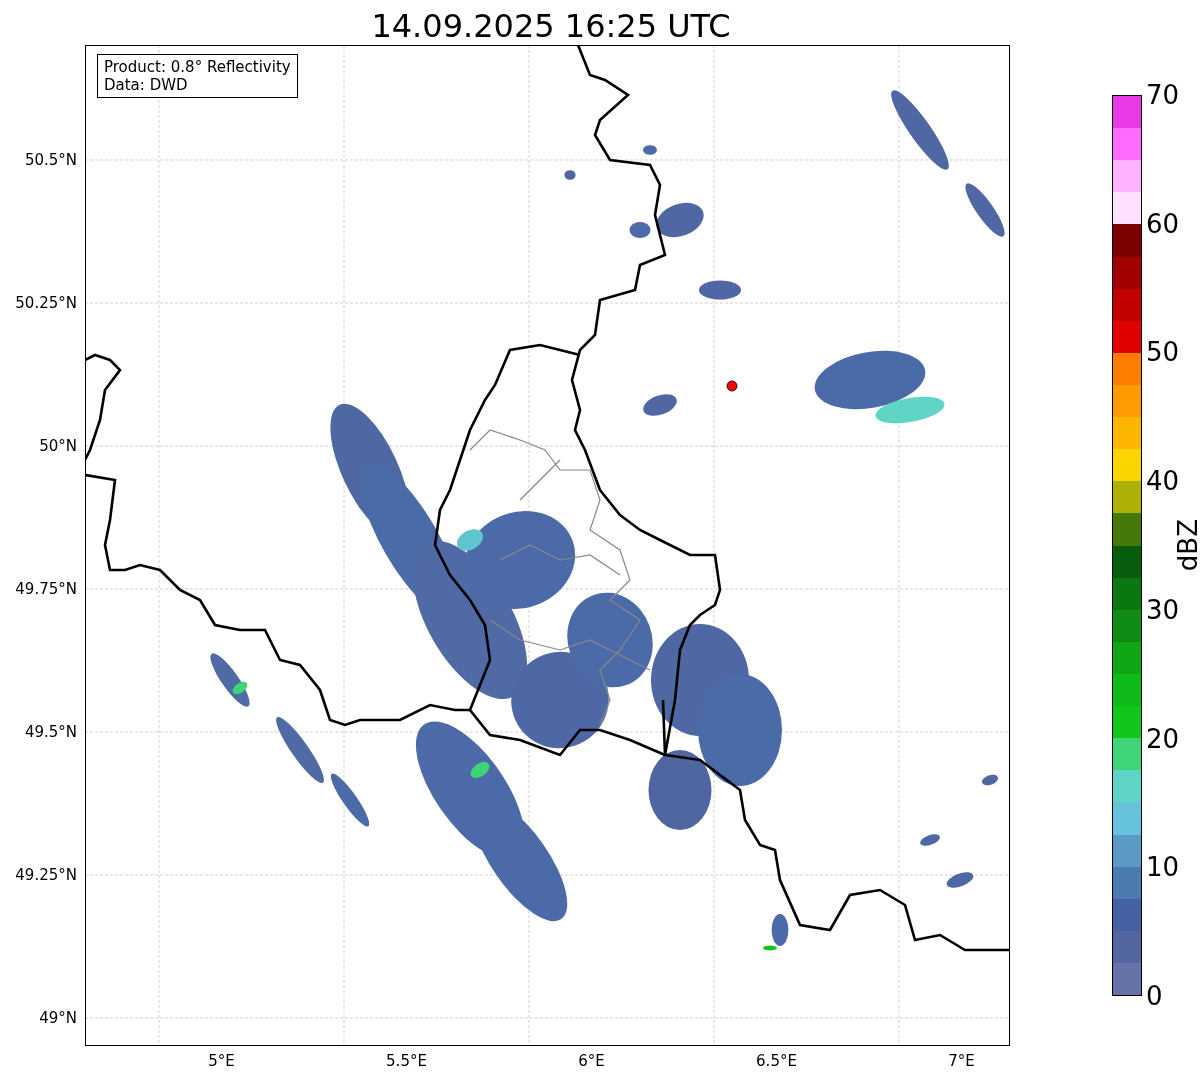 The width and height of the screenshot is (1202, 1081). I want to click on longitude-label: 6.5°E, so click(776, 1061).